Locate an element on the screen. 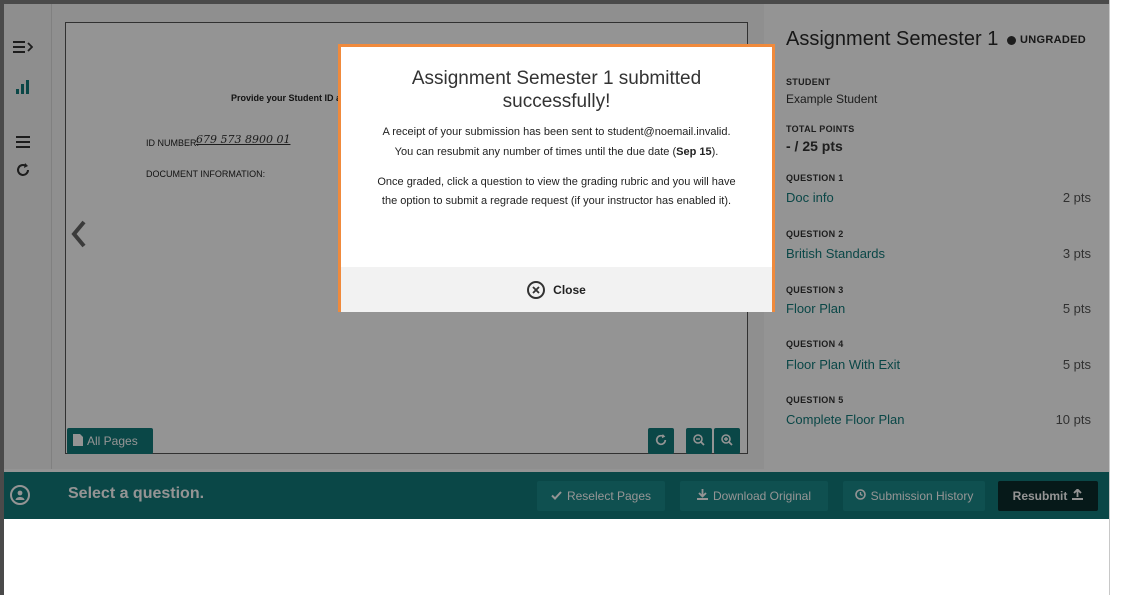 The width and height of the screenshot is (1121, 595). resubmit-text-post: ). is located at coordinates (715, 152).